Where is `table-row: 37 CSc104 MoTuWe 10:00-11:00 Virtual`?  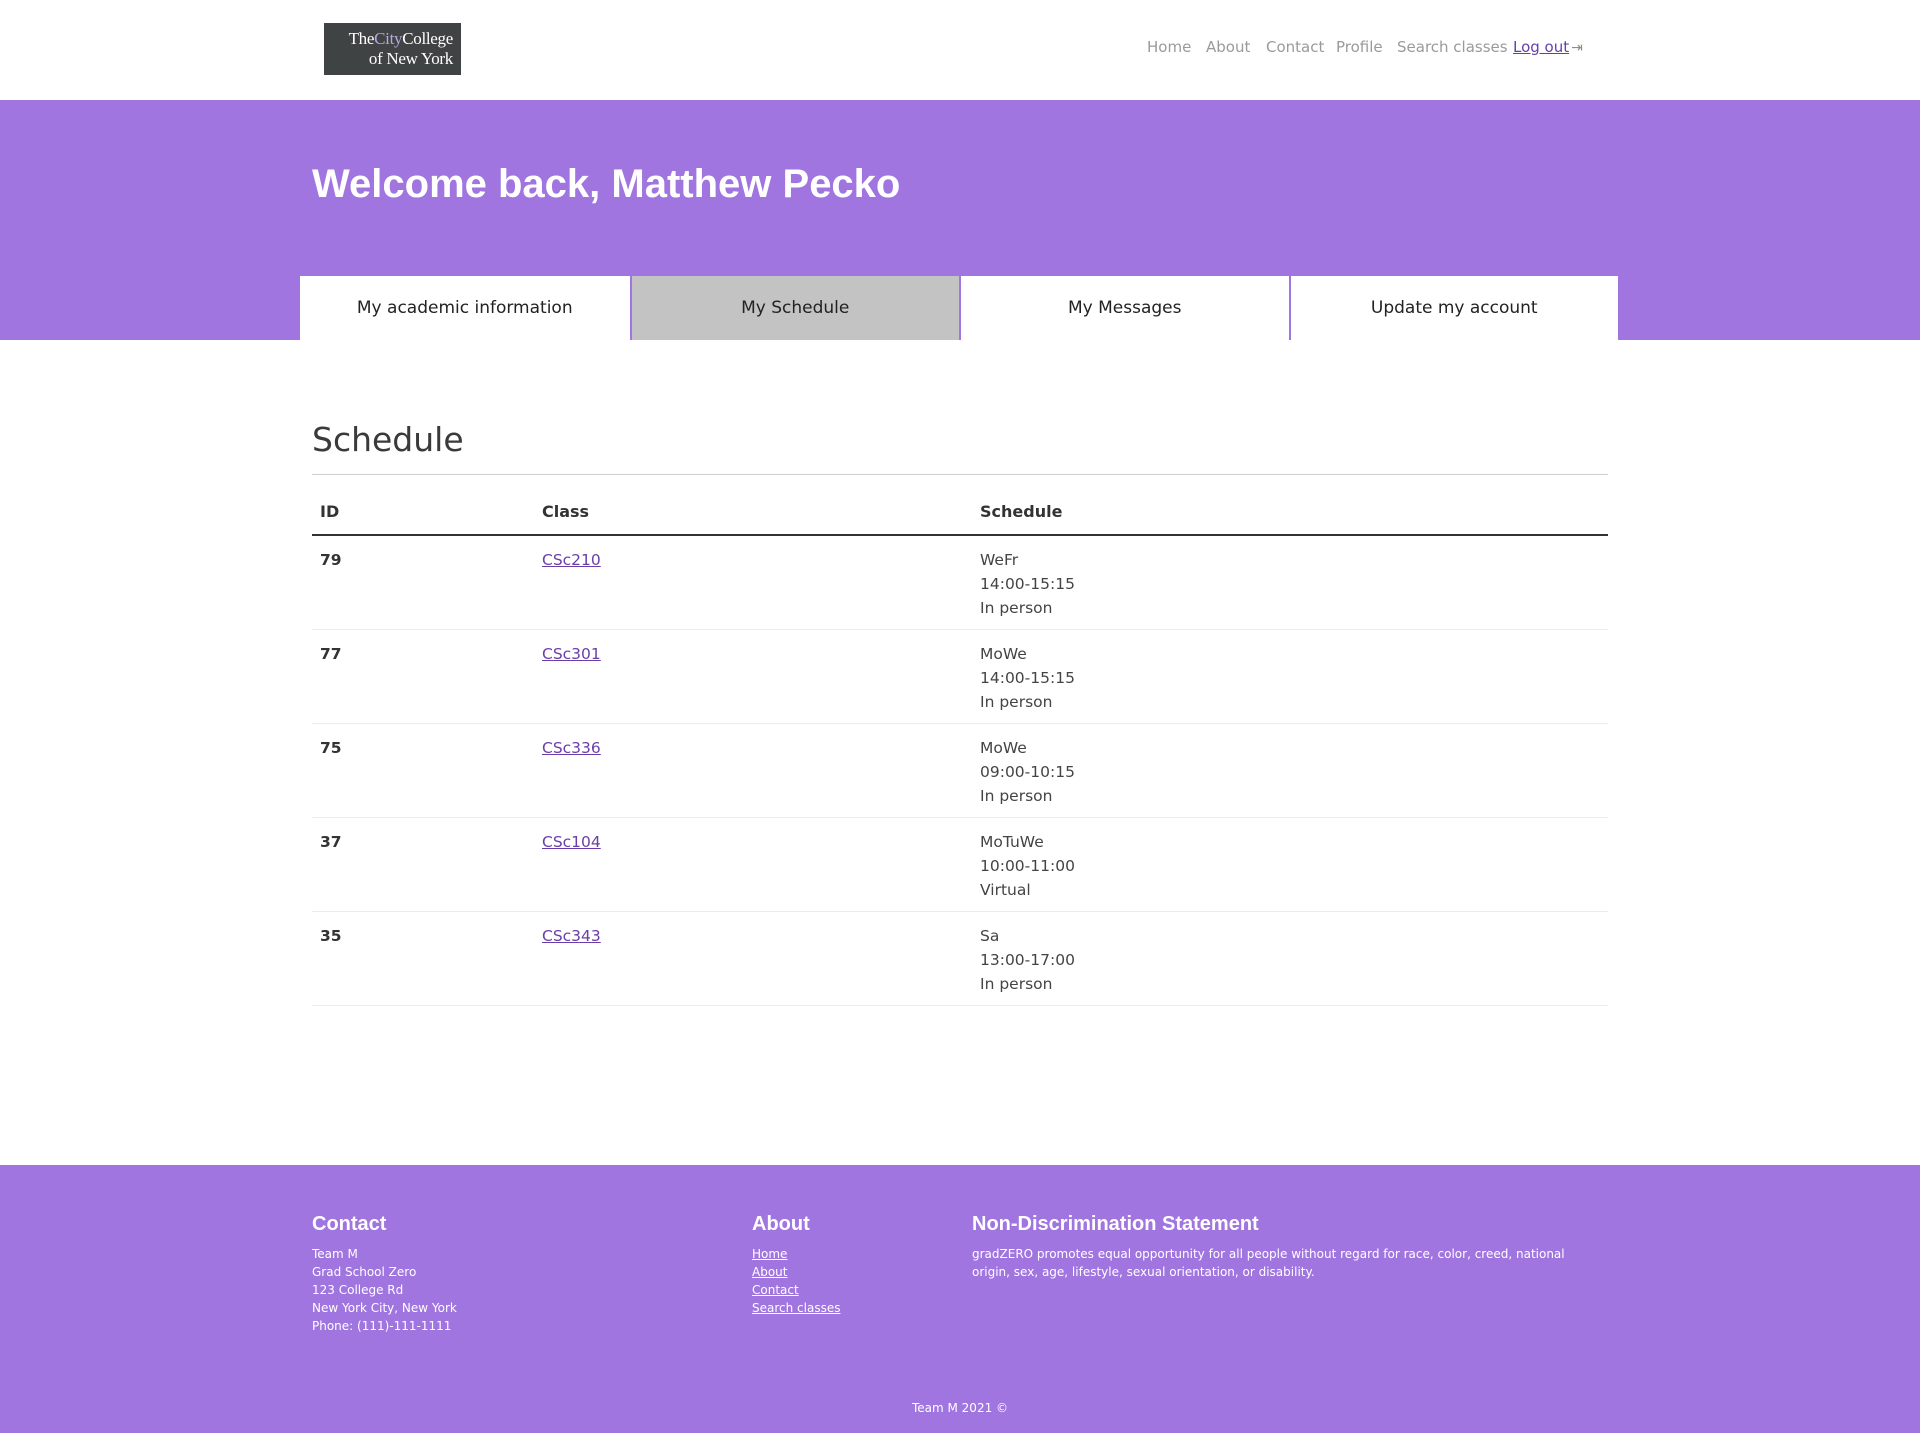
table-row: 37 CSc104 MoTuWe 10:00-11:00 Virtual is located at coordinates (960, 864).